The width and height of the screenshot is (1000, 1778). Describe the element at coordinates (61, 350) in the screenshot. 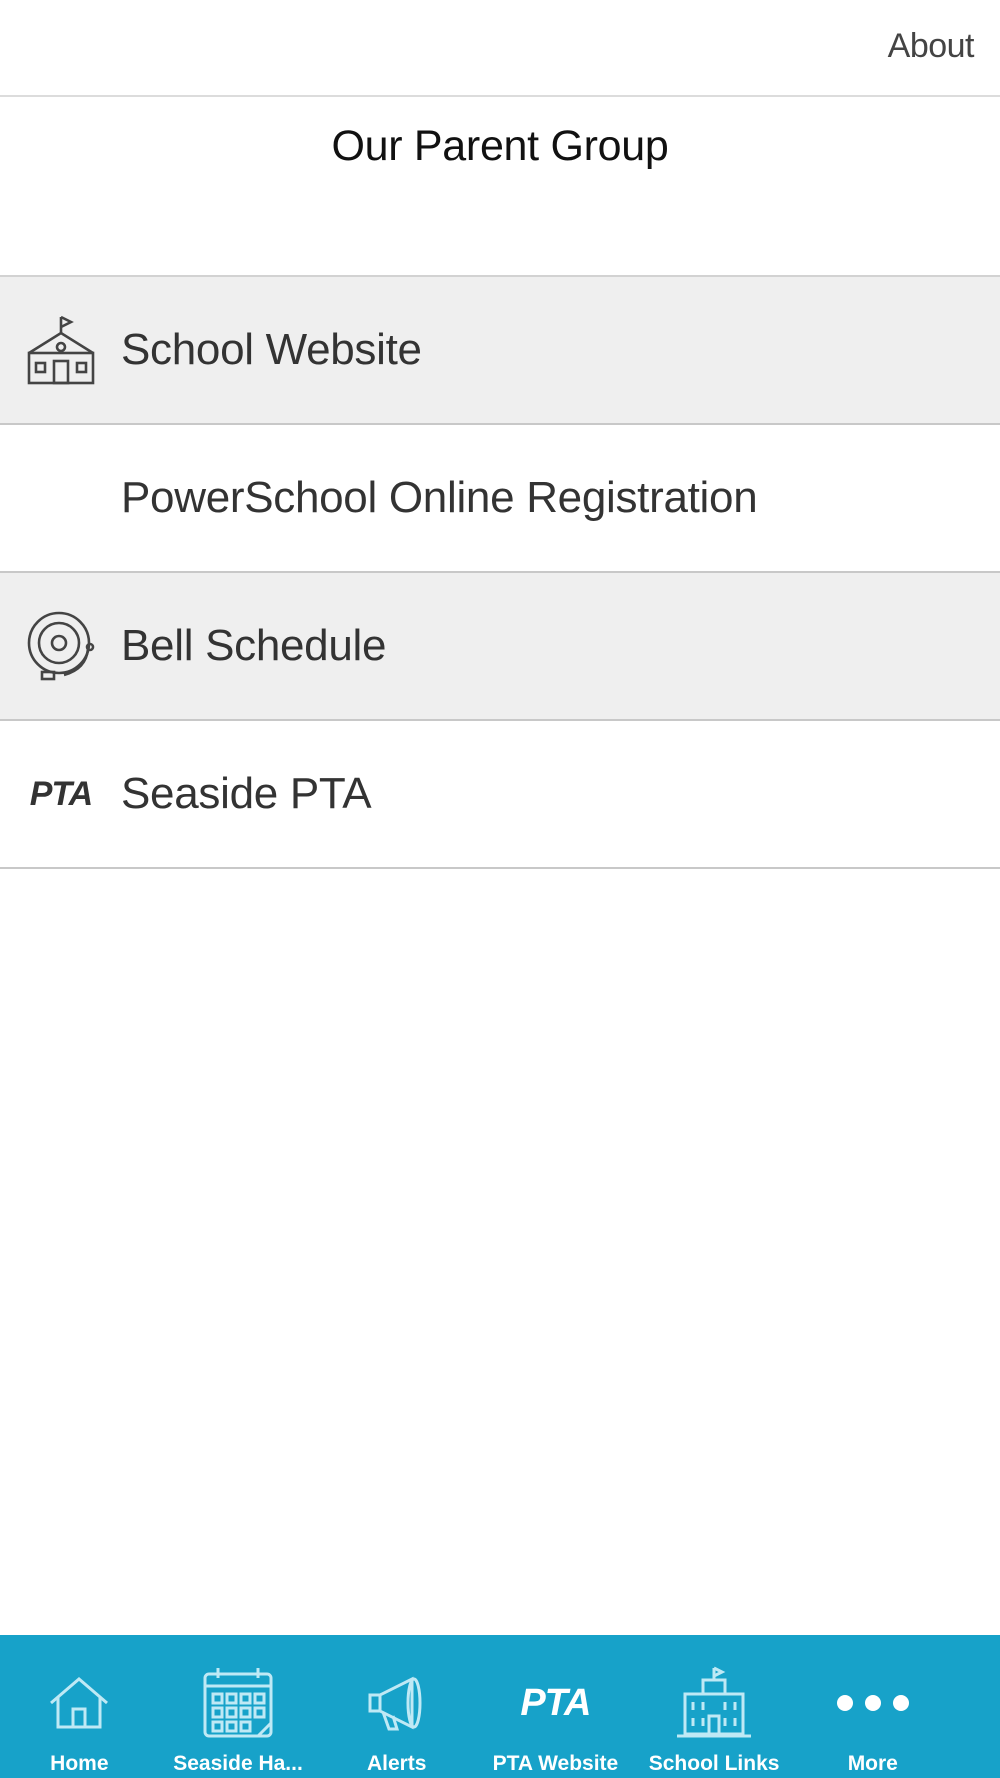

I see `school-house-icon` at that location.